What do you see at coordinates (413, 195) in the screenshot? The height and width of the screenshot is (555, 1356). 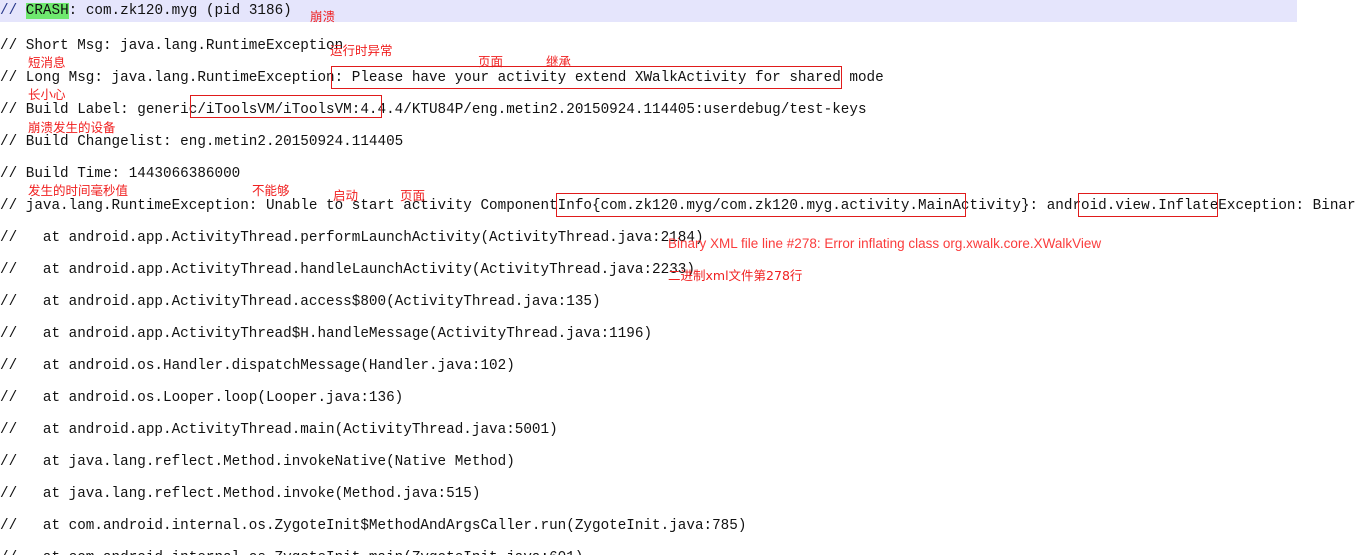 I see `annotation-page-component: 页面` at bounding box center [413, 195].